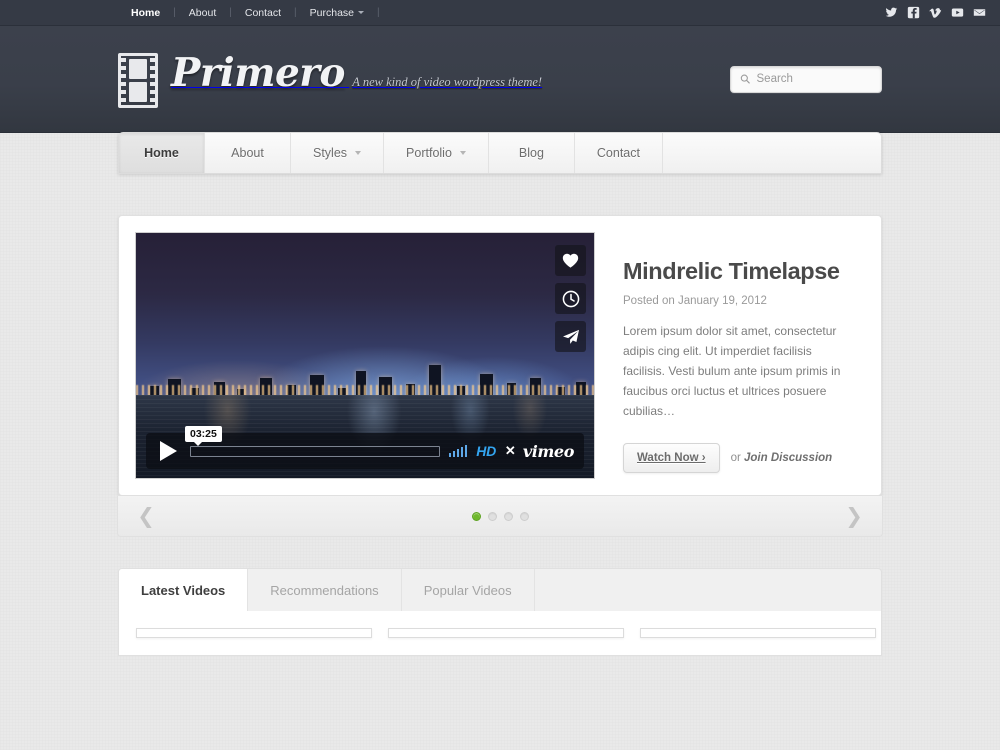 The width and height of the screenshot is (1000, 750). I want to click on join-discussion-text: or Join Discussion, so click(782, 458).